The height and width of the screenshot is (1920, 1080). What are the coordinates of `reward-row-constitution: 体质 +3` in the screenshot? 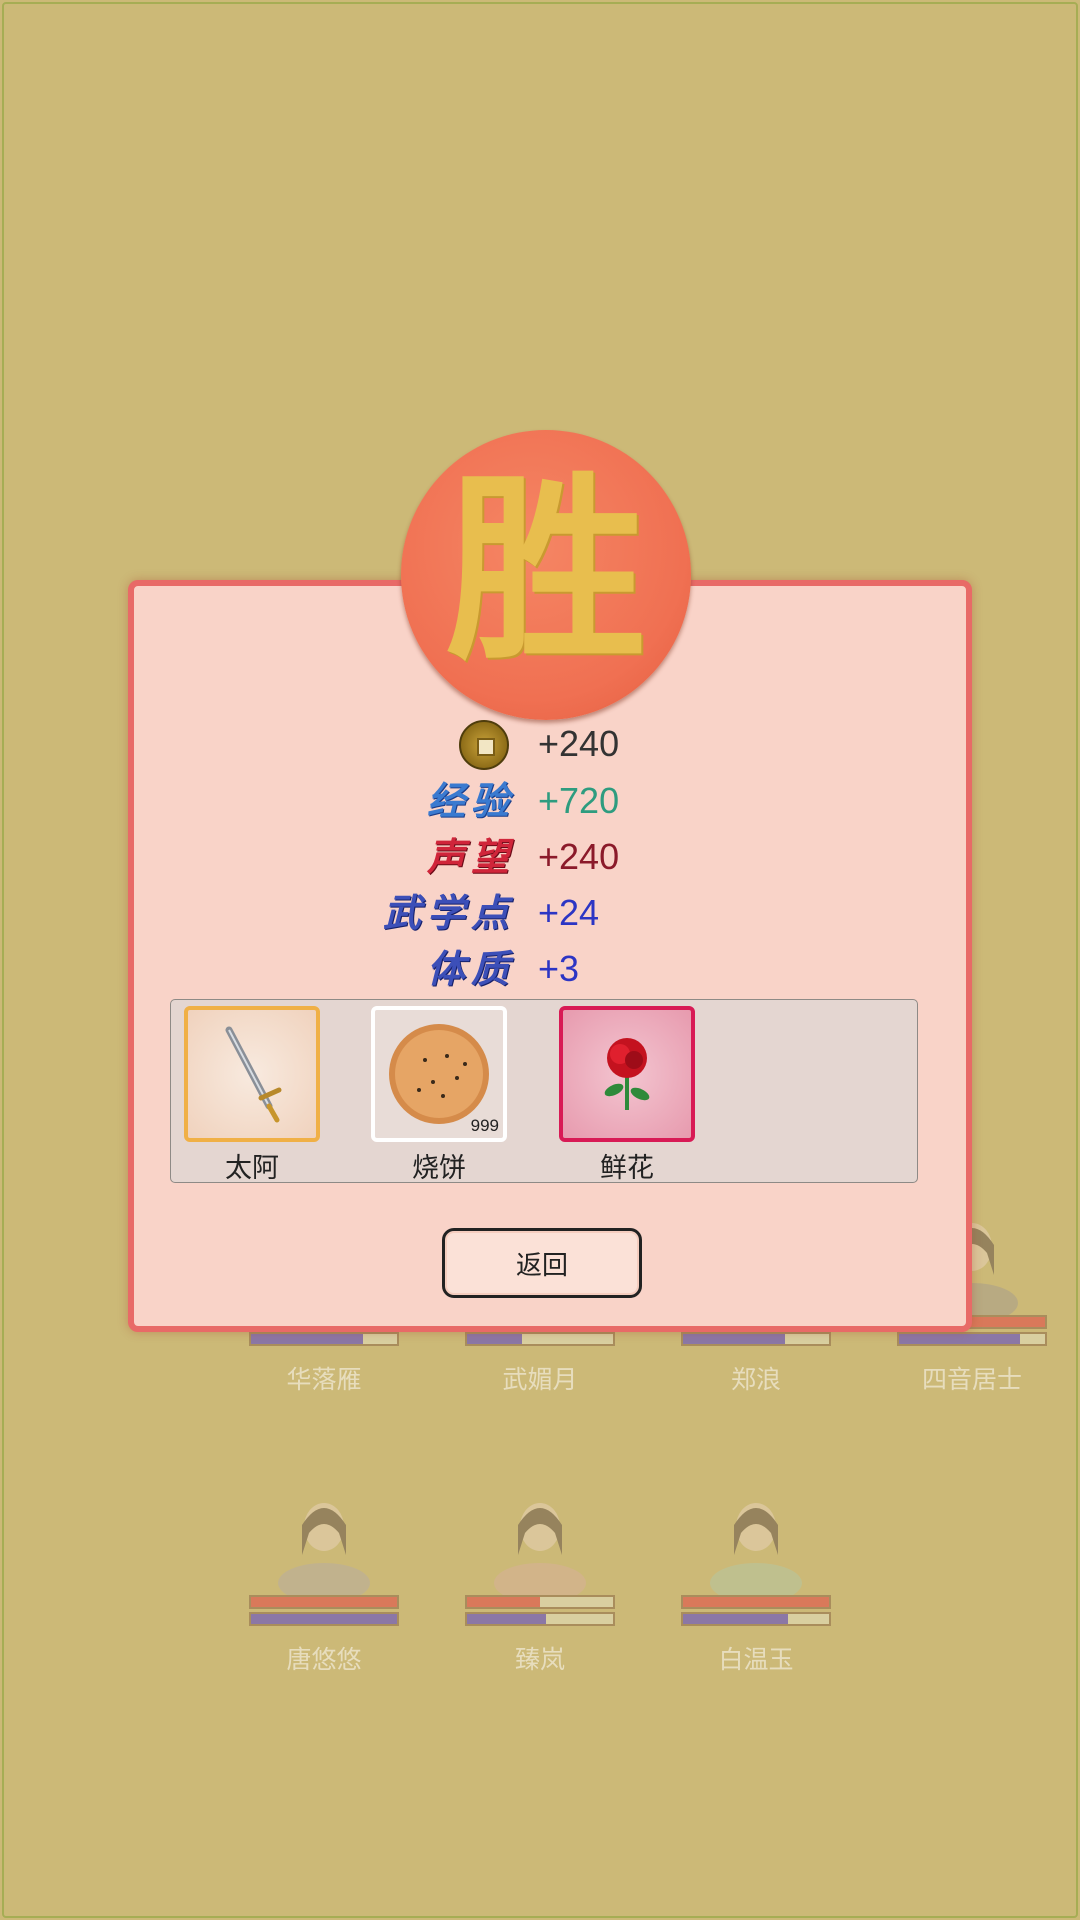 It's located at (540, 969).